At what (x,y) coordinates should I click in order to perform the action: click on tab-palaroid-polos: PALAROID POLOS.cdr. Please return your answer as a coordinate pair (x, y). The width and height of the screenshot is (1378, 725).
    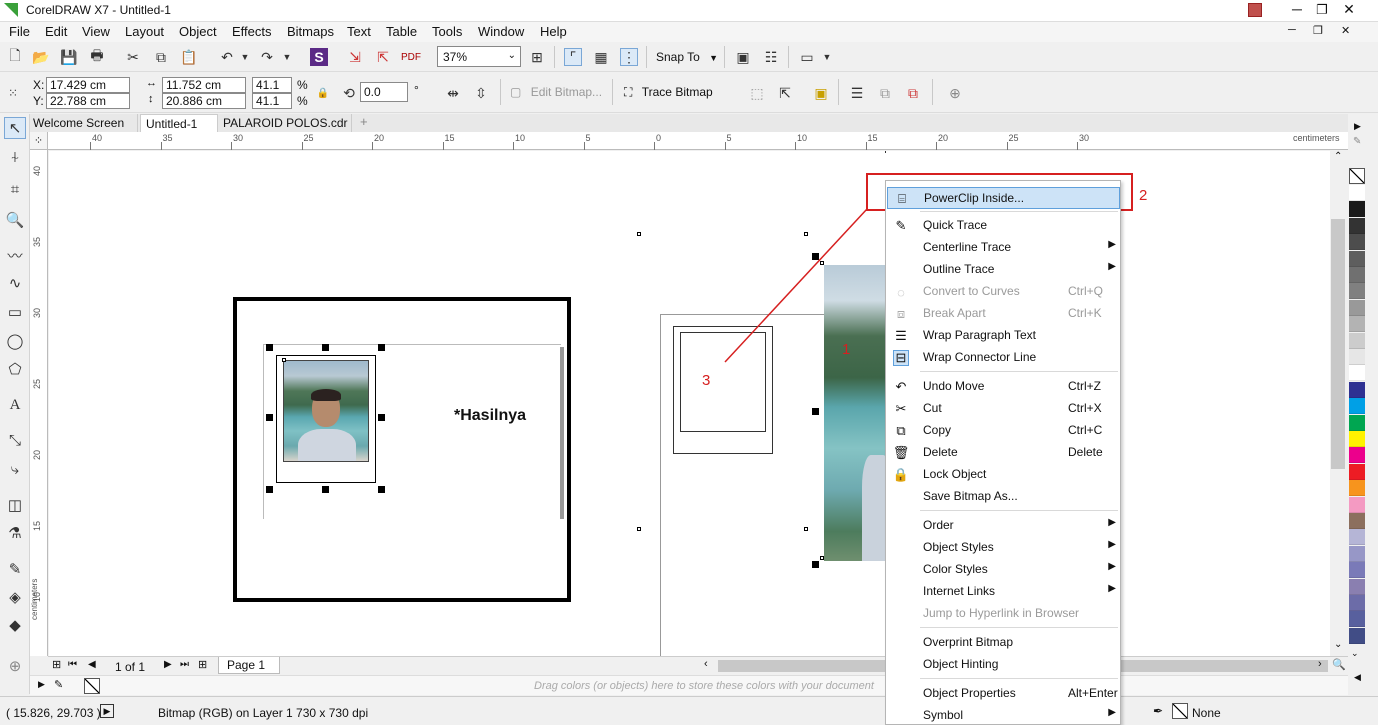
    Looking at the image, I should click on (286, 123).